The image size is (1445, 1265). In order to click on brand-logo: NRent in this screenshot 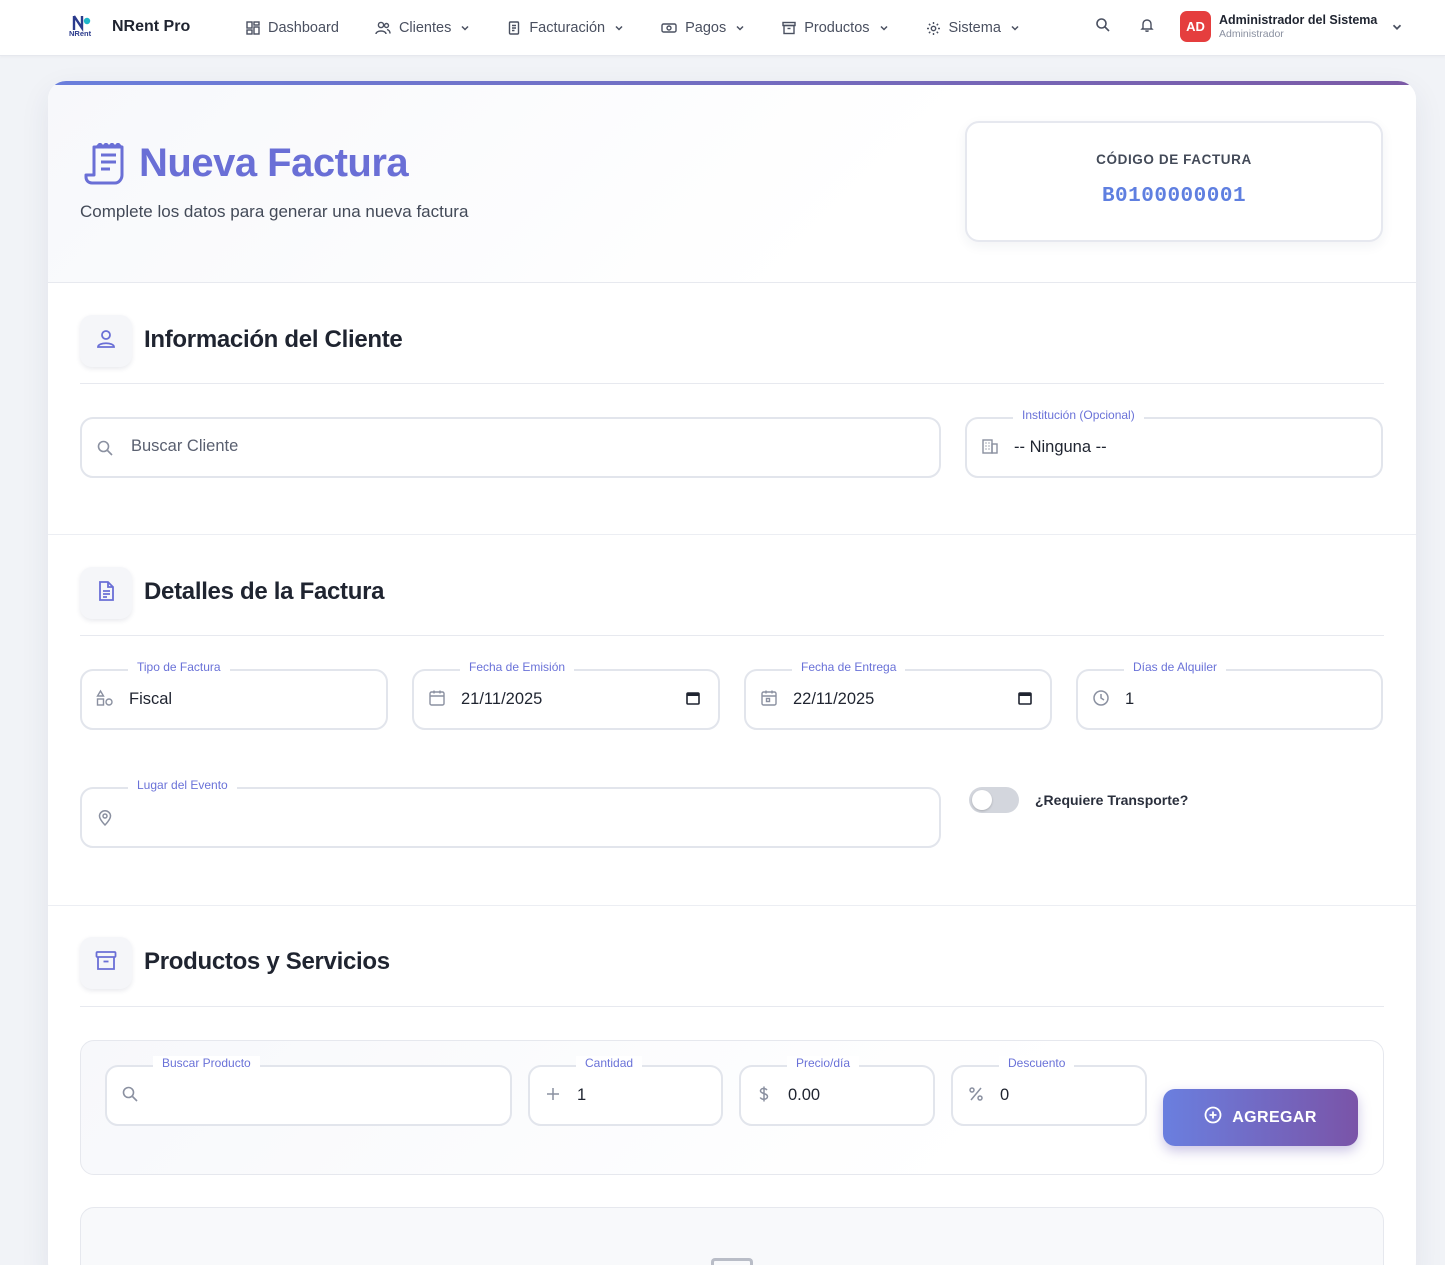, I will do `click(83, 27)`.